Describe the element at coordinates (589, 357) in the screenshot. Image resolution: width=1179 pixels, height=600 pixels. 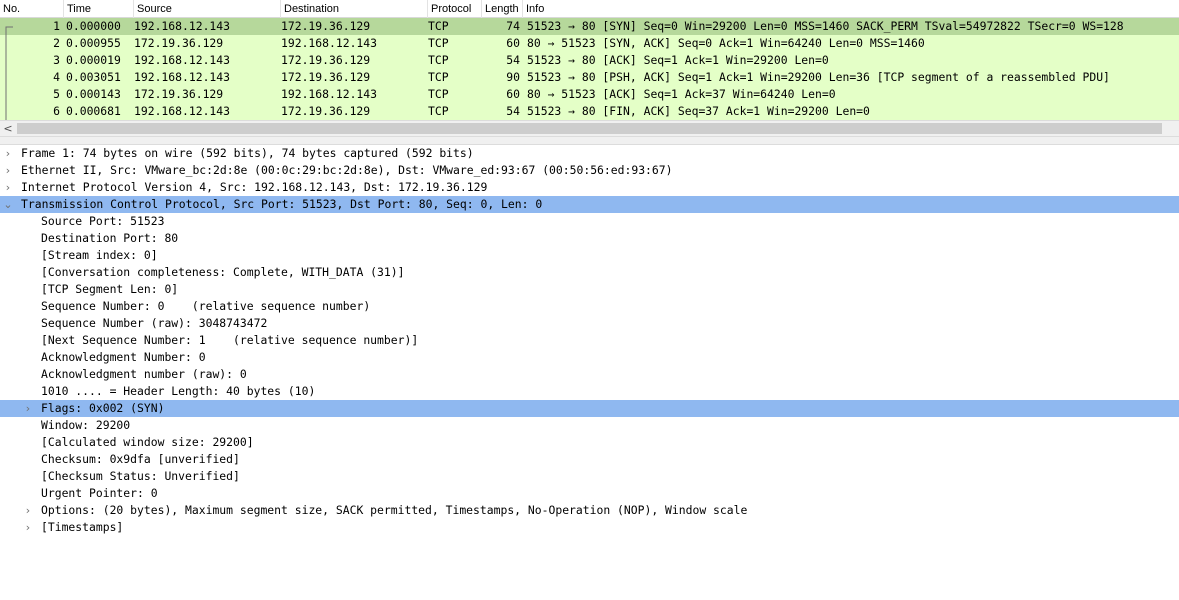
I see `tree-field: Acknowledgment Number: 0` at that location.